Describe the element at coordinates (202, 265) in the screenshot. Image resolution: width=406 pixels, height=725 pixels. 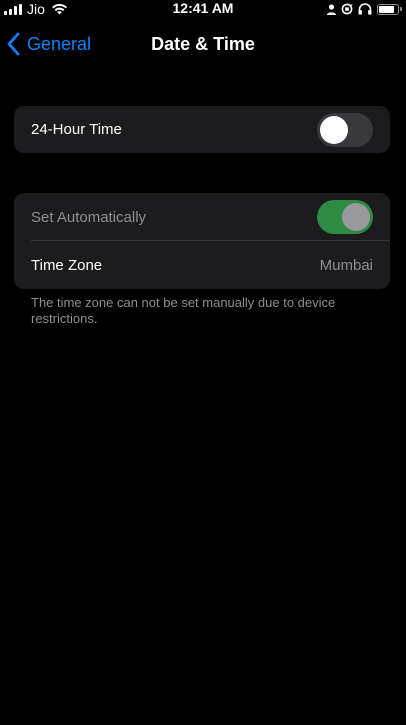
I see `row-time-zone: Time Zone Mumbai` at that location.